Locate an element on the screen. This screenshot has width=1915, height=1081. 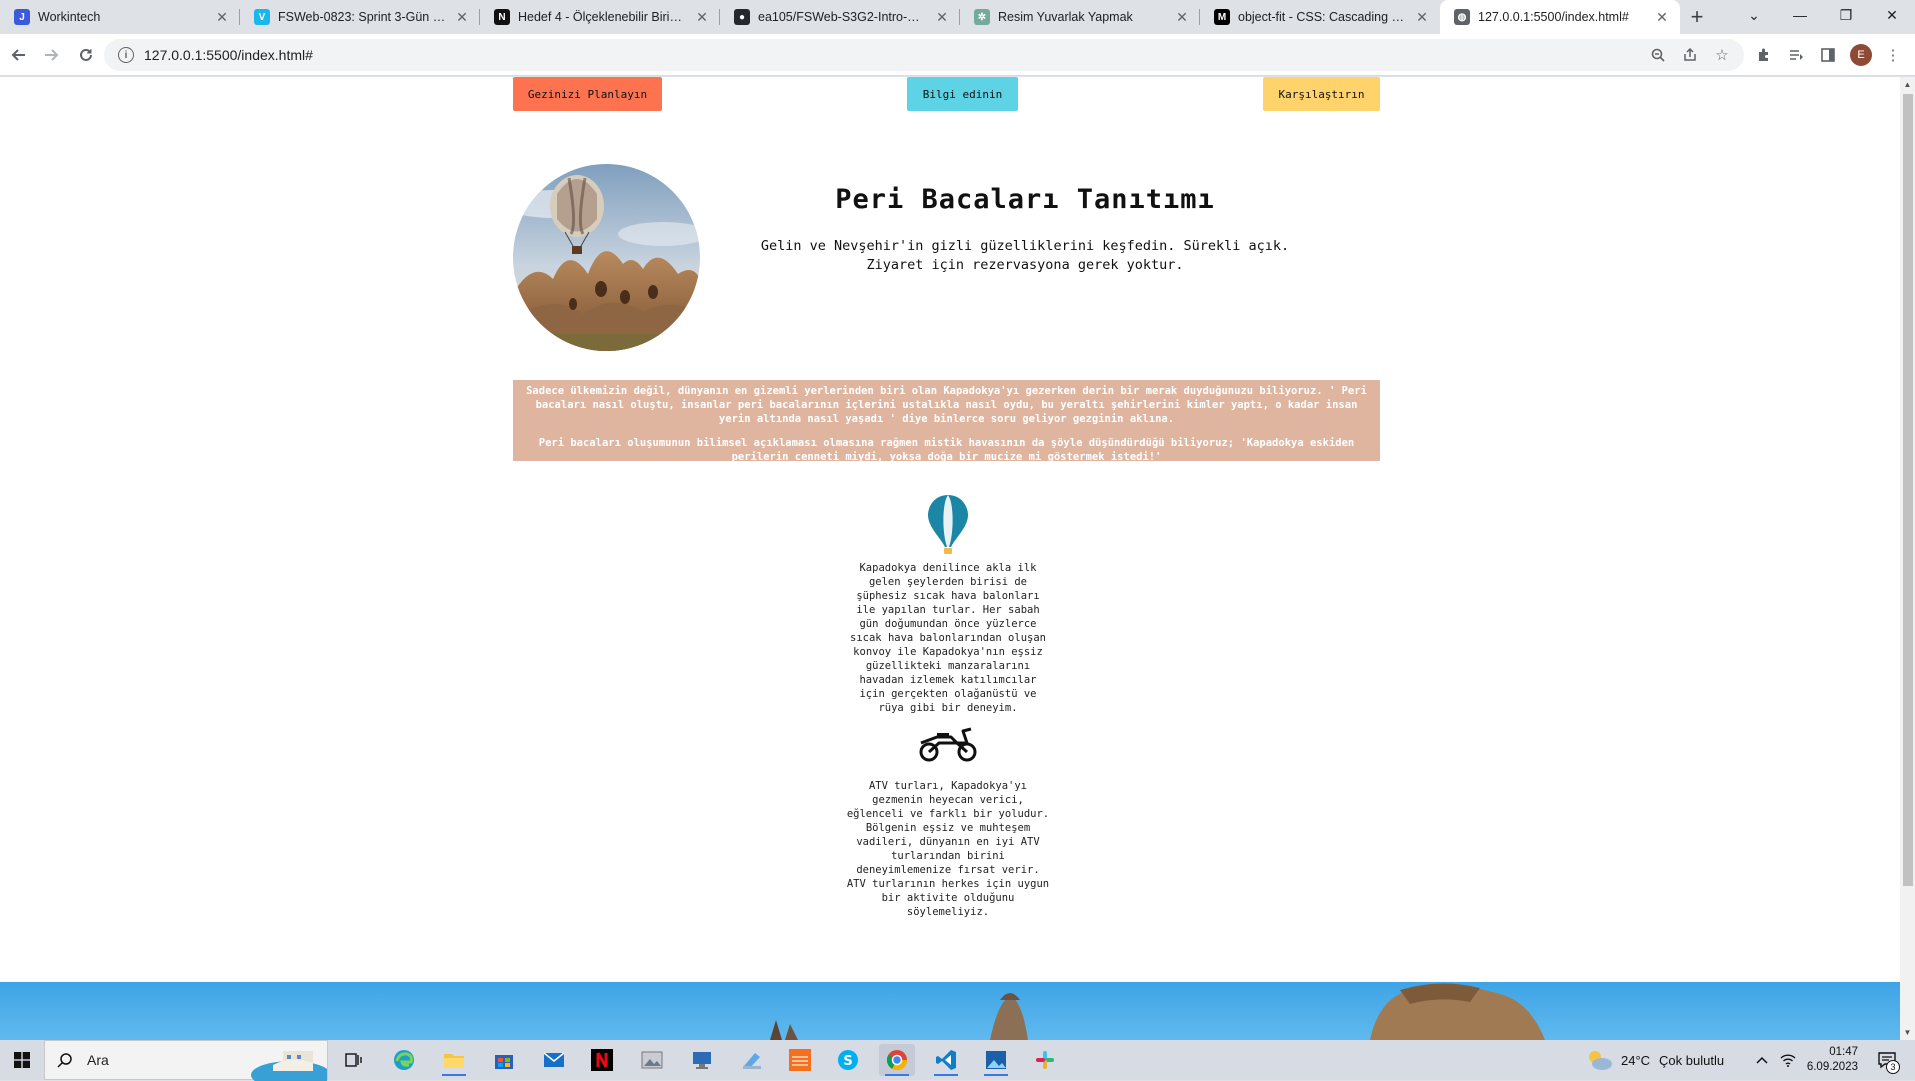
media-queue-icon is located at coordinates (1796, 55).